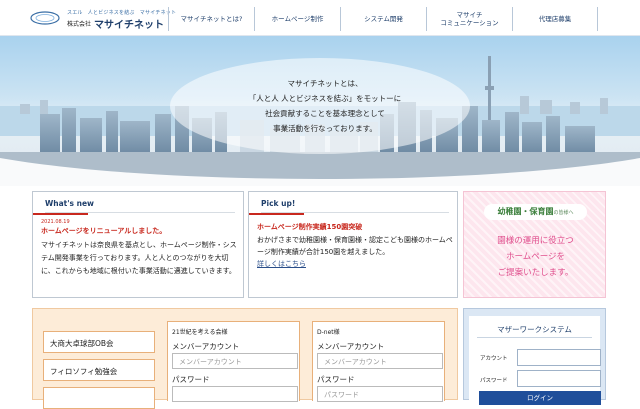 The height and width of the screenshot is (409, 640). What do you see at coordinates (55, 222) in the screenshot?
I see `news-date: 2021.08.19` at bounding box center [55, 222].